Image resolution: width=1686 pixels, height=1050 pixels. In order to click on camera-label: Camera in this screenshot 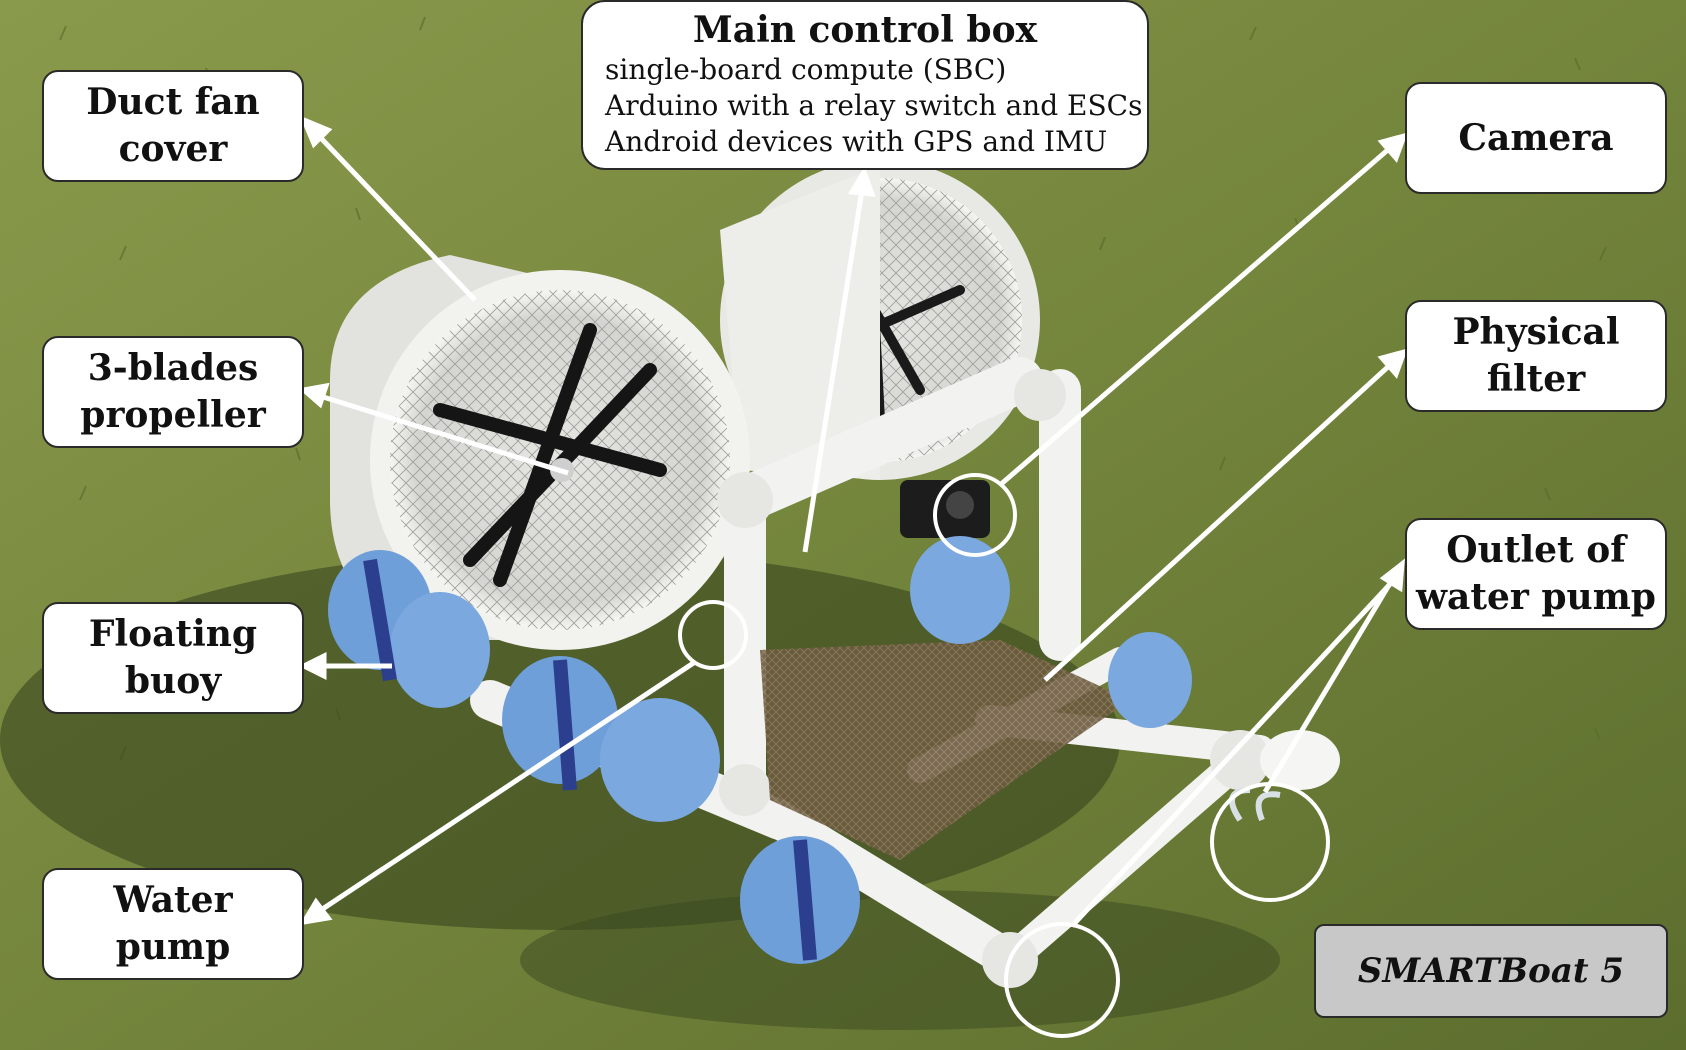, I will do `click(1536, 138)`.